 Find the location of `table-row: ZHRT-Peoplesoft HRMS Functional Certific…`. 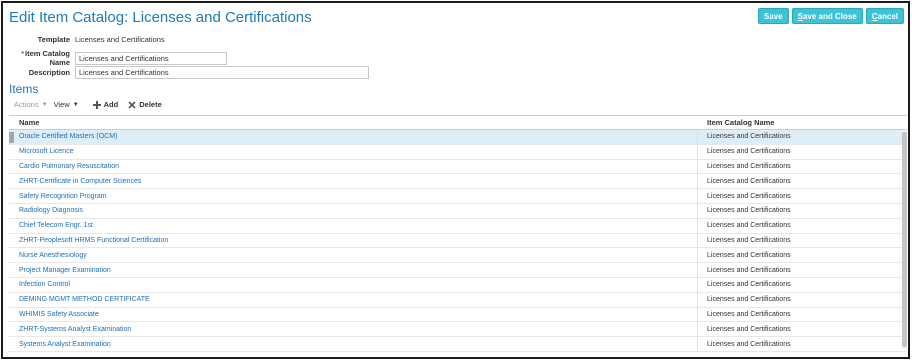

table-row: ZHRT-Peoplesoft HRMS Functional Certific… is located at coordinates (458, 241).